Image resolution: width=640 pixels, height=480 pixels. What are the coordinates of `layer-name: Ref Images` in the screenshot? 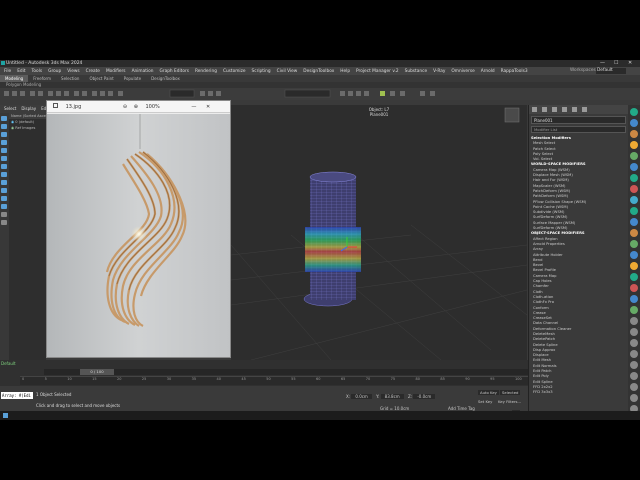 It's located at (25, 128).